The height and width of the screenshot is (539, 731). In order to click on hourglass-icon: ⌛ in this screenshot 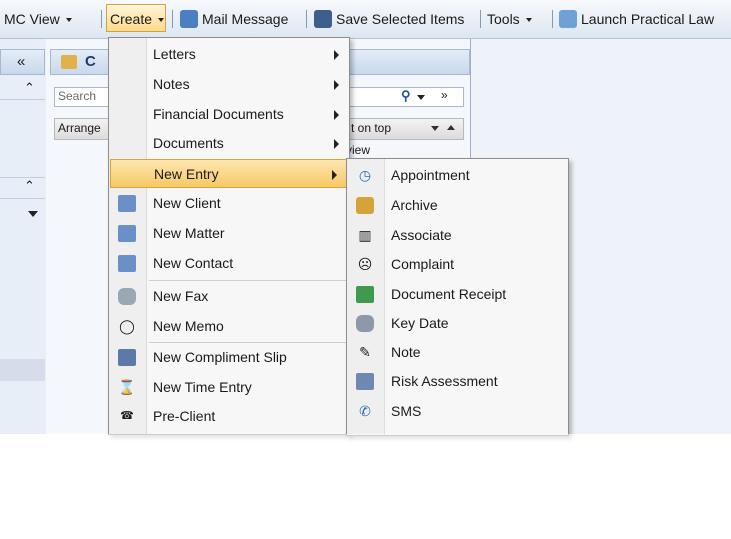, I will do `click(127, 387)`.